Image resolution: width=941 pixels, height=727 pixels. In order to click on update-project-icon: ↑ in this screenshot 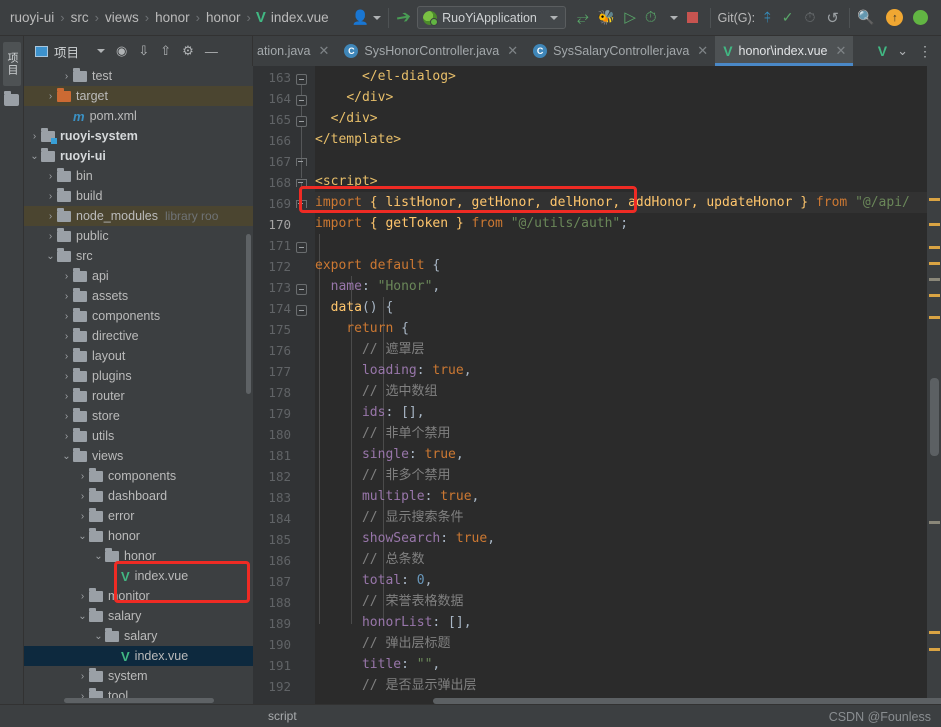, I will do `click(895, 17)`.